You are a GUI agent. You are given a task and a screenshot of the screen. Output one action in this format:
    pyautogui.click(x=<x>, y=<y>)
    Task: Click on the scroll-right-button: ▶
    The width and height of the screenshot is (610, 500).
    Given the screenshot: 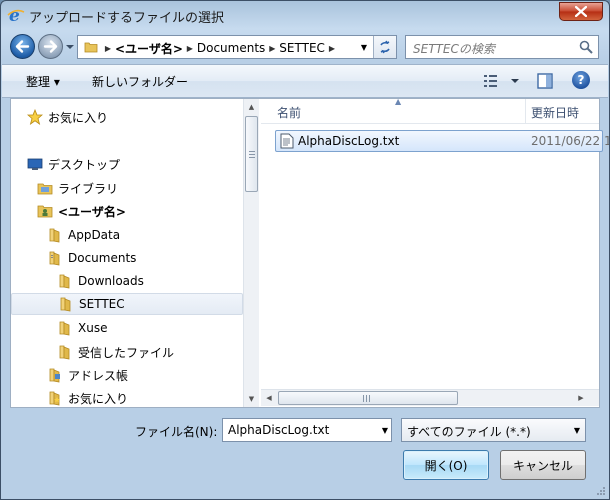 What is the action you would take?
    pyautogui.click(x=581, y=398)
    